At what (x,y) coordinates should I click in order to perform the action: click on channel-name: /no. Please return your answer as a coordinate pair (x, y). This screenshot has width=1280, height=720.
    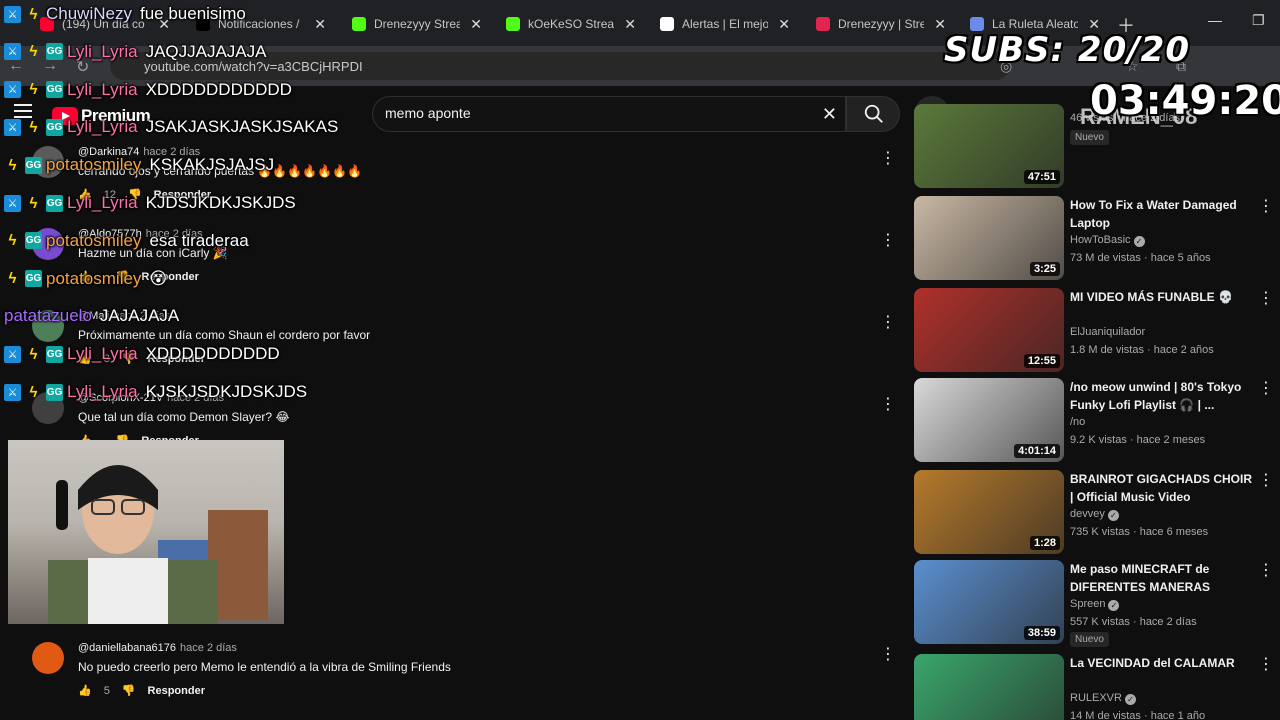
    Looking at the image, I should click on (1077, 422).